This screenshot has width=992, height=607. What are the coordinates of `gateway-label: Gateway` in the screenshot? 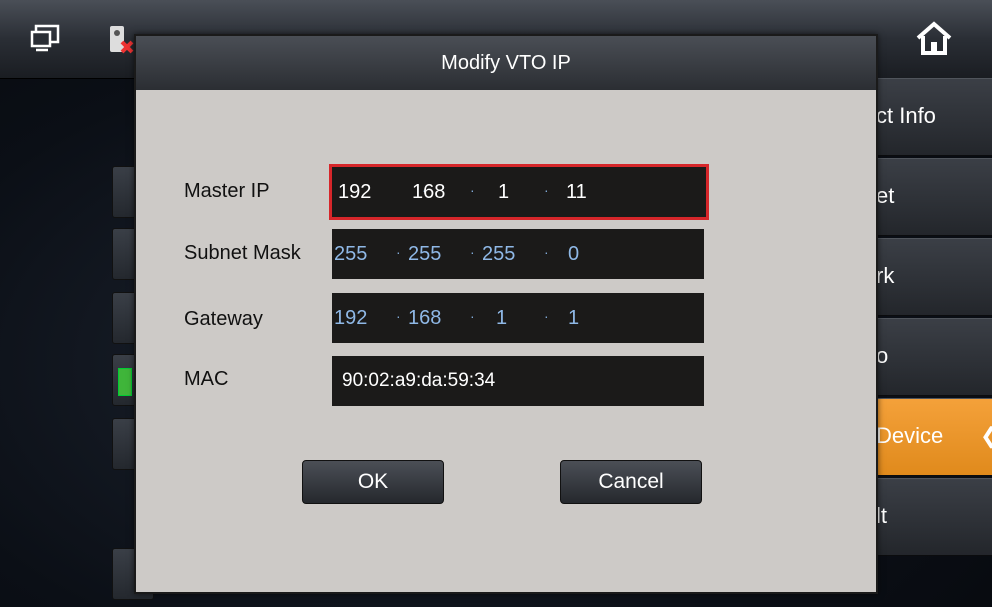 It's located at (223, 319).